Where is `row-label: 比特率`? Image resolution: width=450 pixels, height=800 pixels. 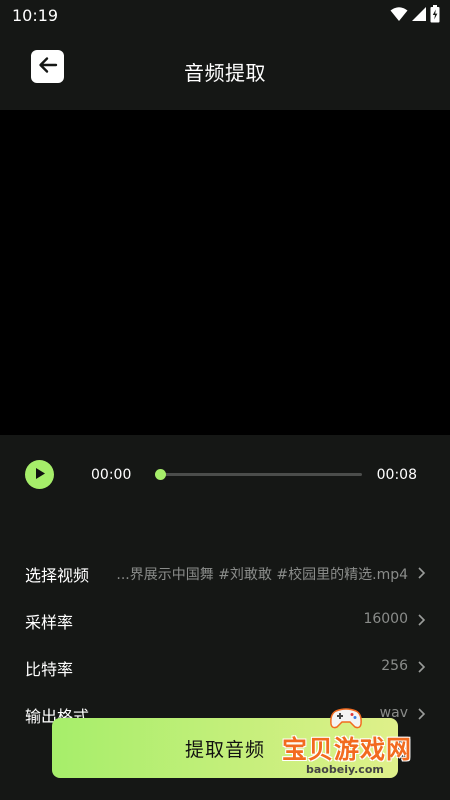
row-label: 比特率 is located at coordinates (49, 669).